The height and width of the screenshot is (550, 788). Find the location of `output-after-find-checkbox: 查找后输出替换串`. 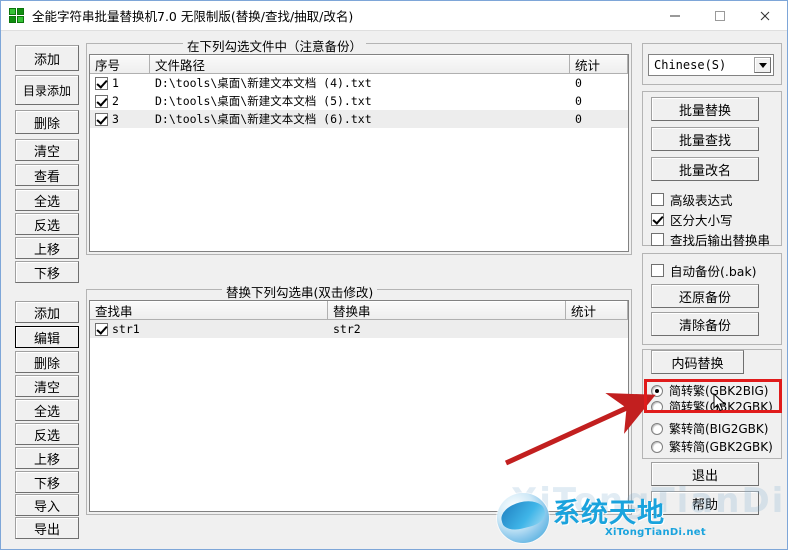

output-after-find-checkbox: 查找后输出替换串 is located at coordinates (710, 239).